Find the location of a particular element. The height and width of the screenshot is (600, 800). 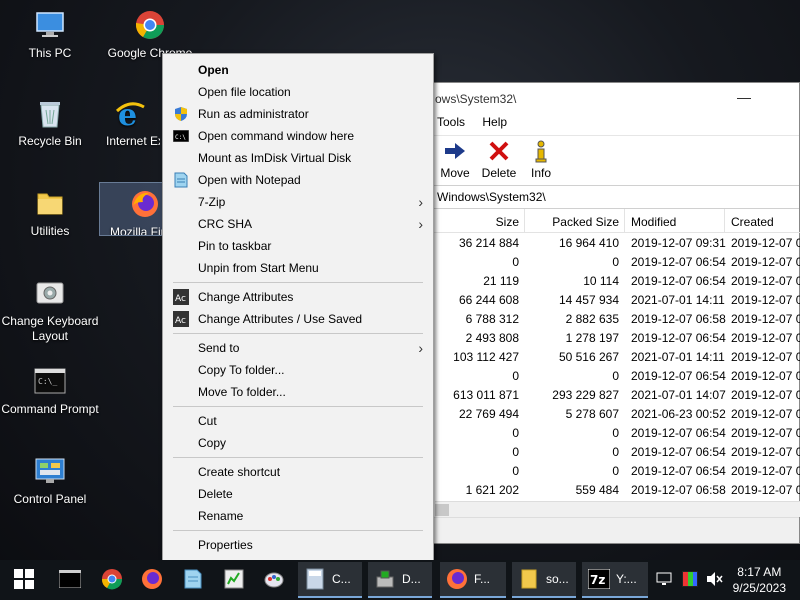

volume-muted-icon is located at coordinates (715, 580).